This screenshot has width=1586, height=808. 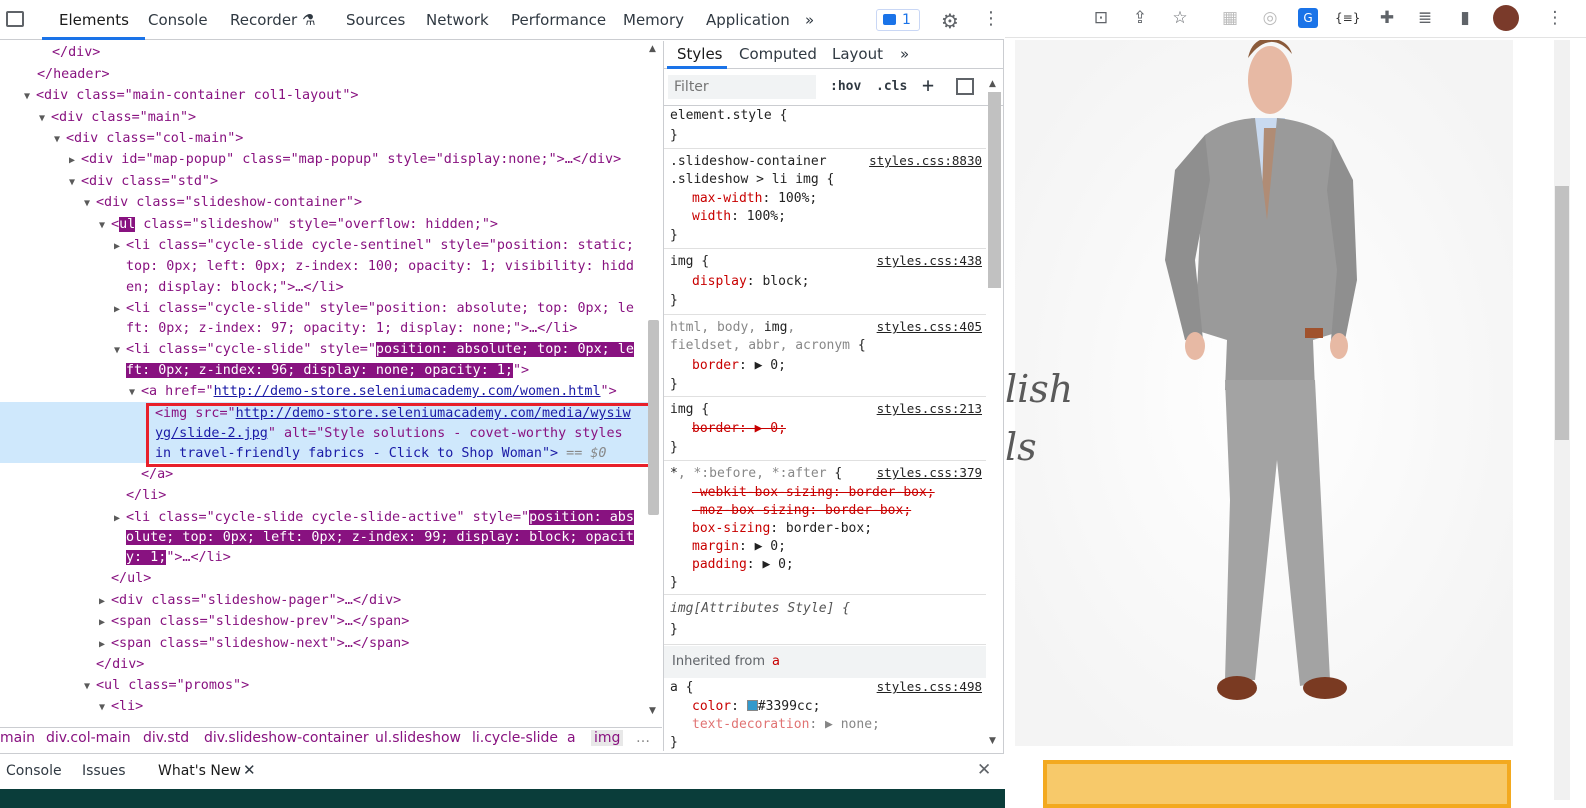 I want to click on tab-recorder: Recorder ⚗, so click(x=272, y=20).